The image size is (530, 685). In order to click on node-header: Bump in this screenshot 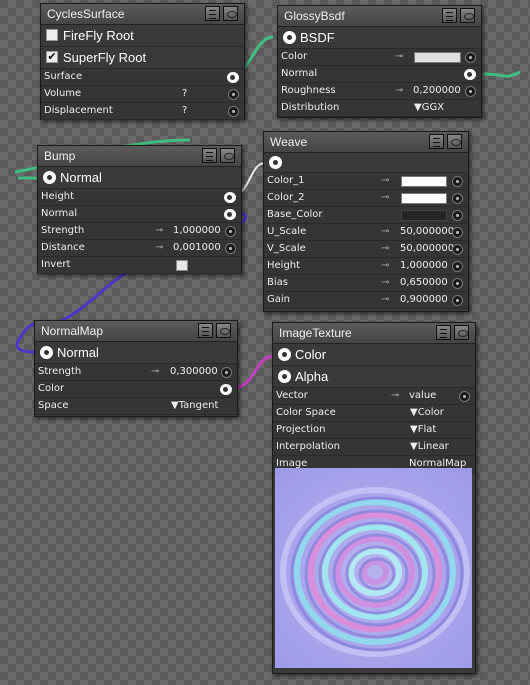, I will do `click(139, 156)`.